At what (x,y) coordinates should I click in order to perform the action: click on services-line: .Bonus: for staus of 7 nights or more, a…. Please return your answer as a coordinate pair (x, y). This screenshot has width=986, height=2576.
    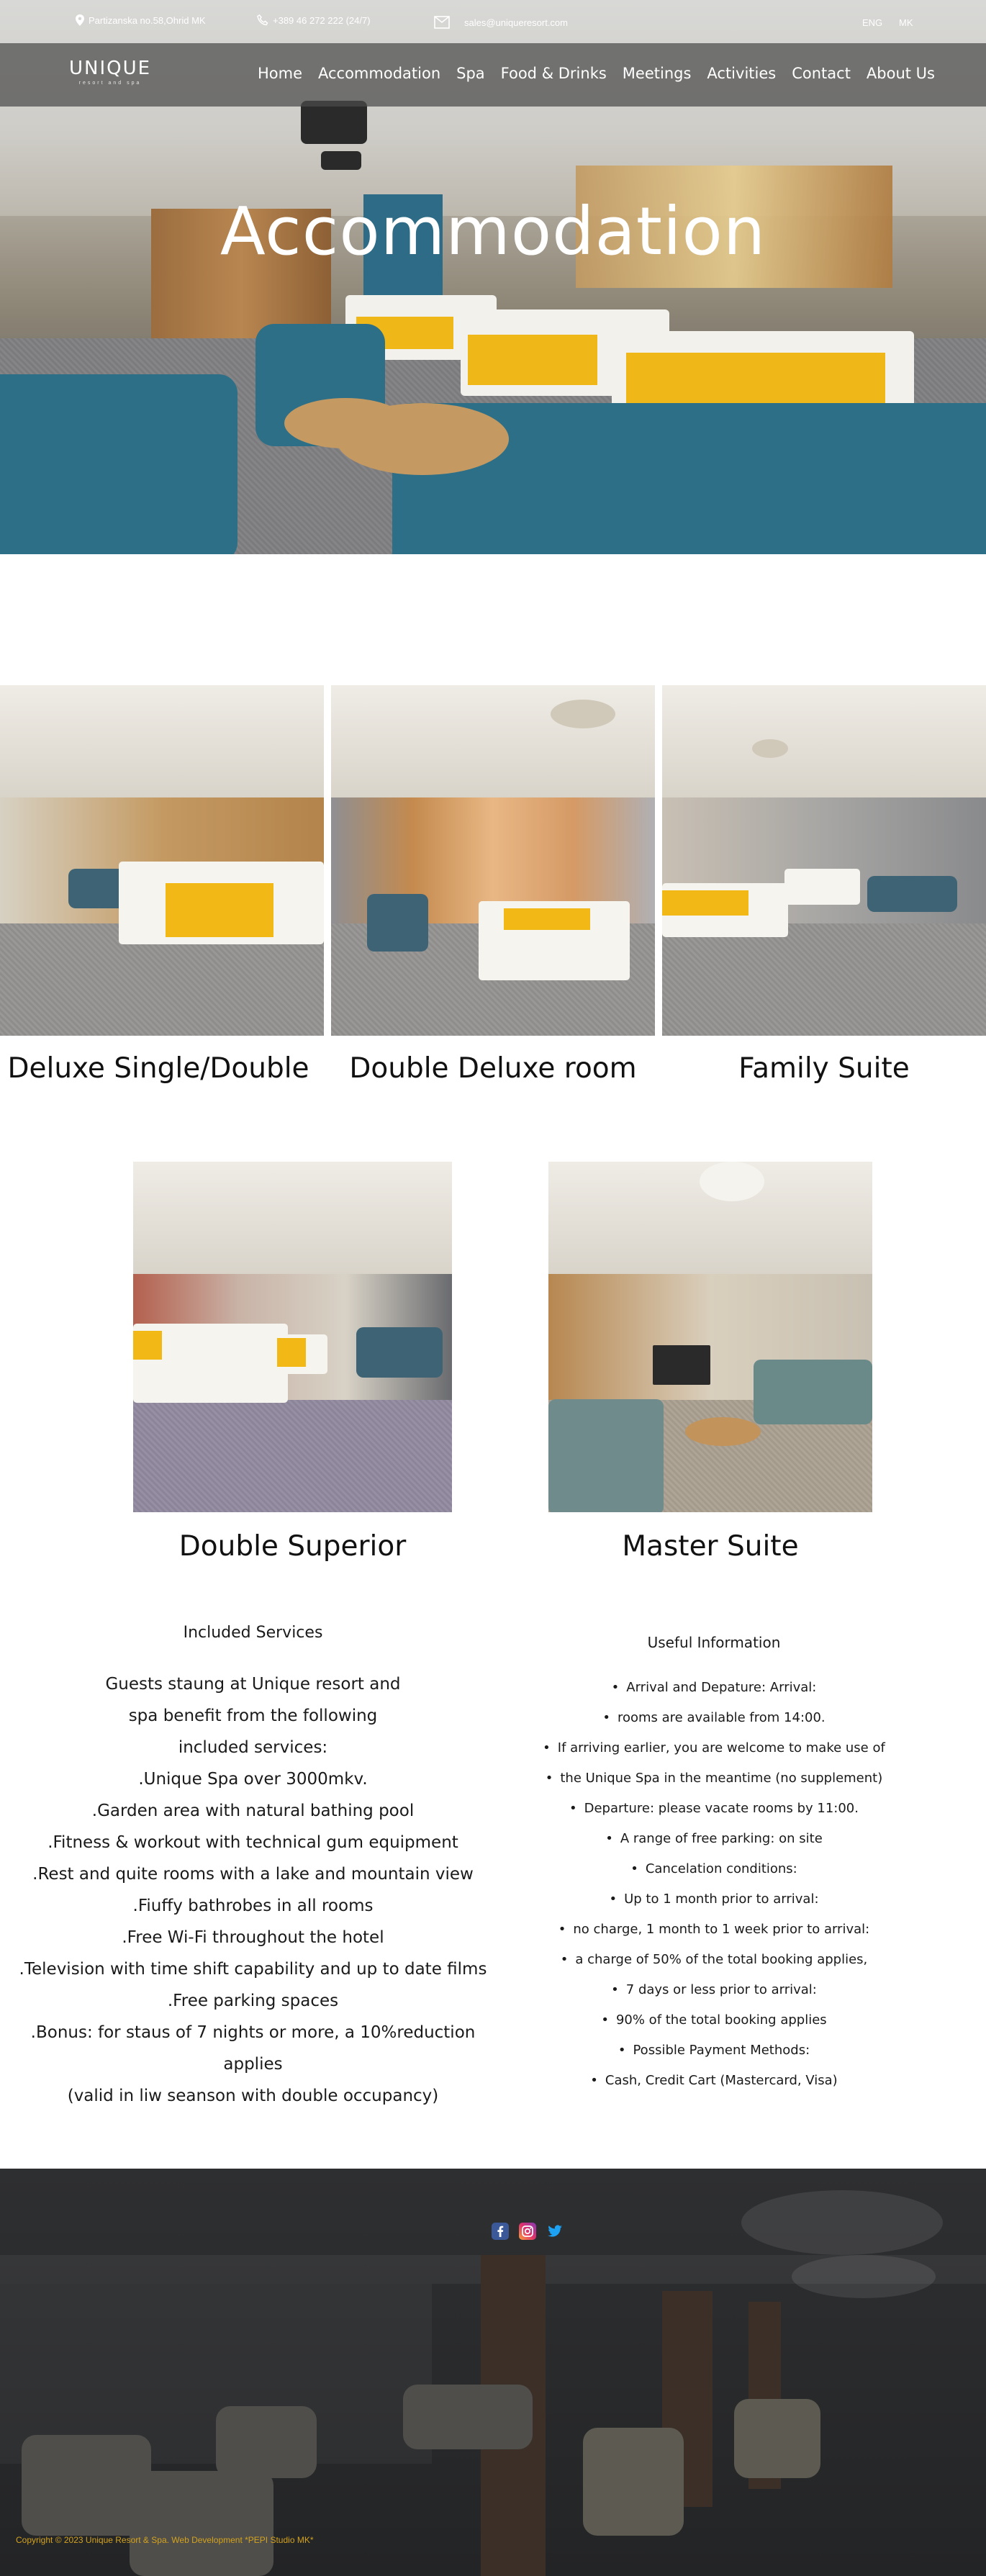
    Looking at the image, I should click on (253, 2048).